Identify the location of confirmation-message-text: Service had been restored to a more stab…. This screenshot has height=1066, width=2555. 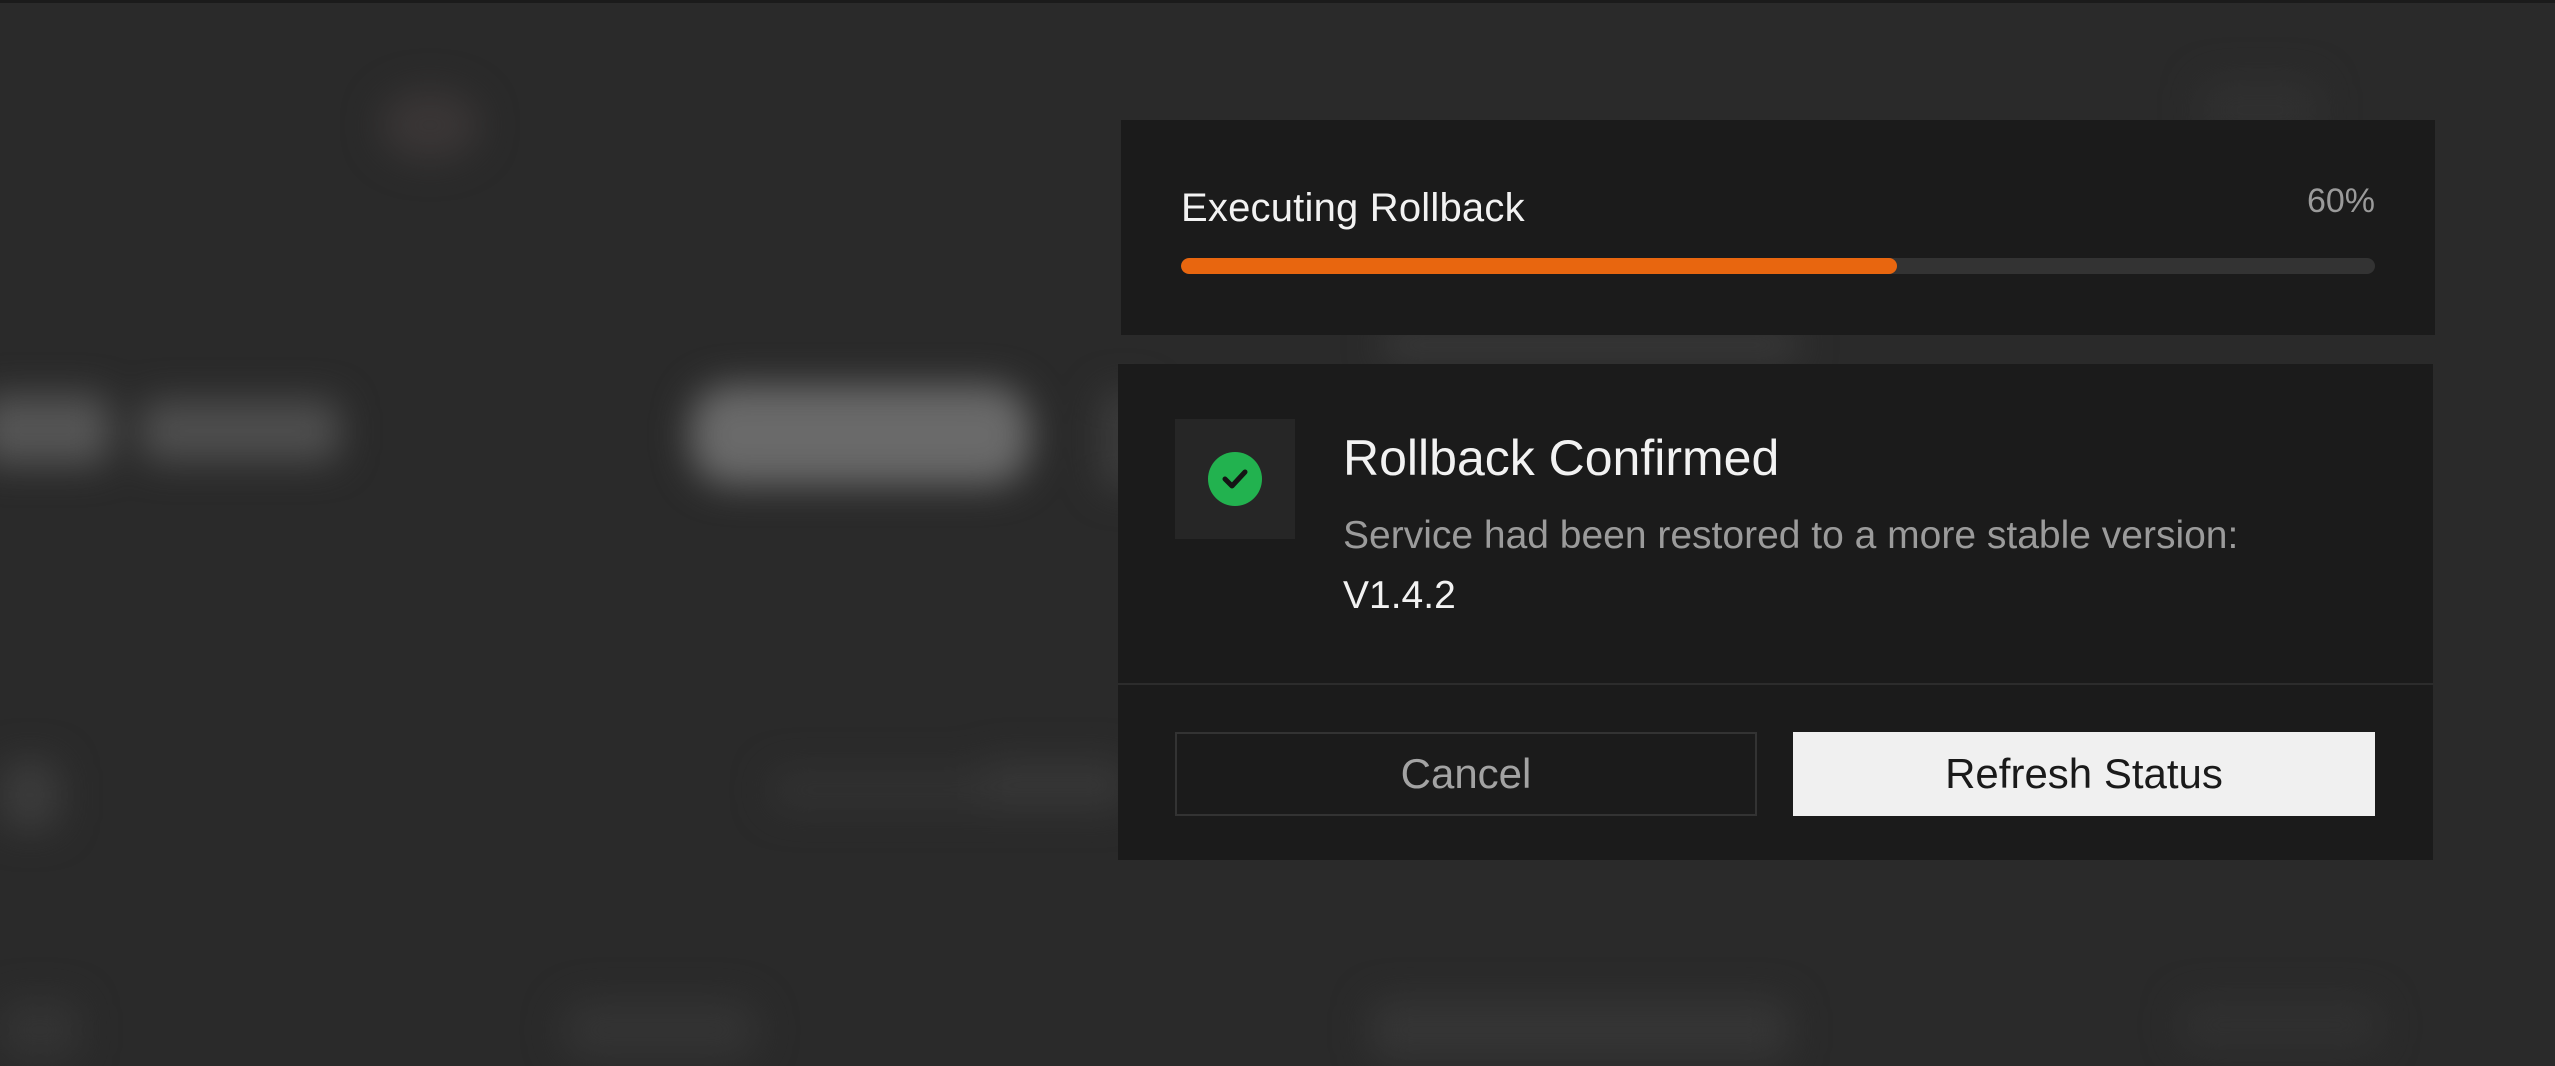
(1791, 535).